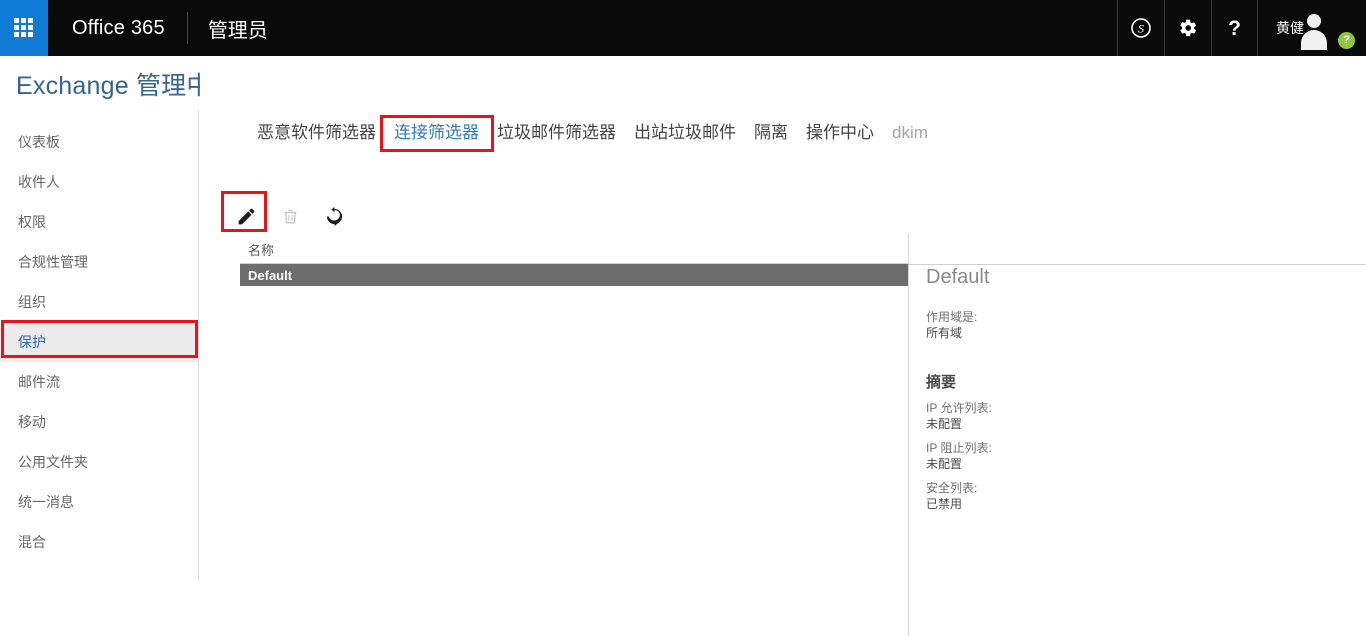 This screenshot has width=1366, height=636. I want to click on grid-details-divider, so click(908, 435).